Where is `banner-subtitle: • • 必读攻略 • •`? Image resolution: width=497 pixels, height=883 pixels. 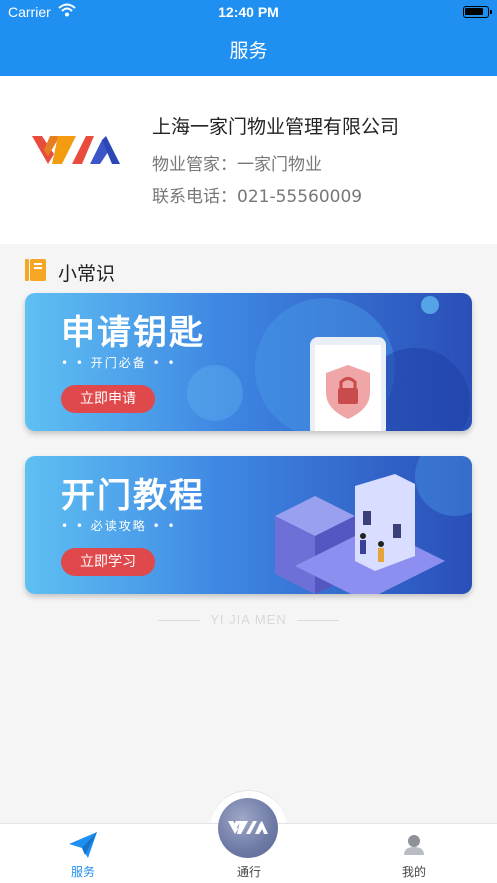
banner-subtitle: • • 必读攻略 • • is located at coordinates (119, 526).